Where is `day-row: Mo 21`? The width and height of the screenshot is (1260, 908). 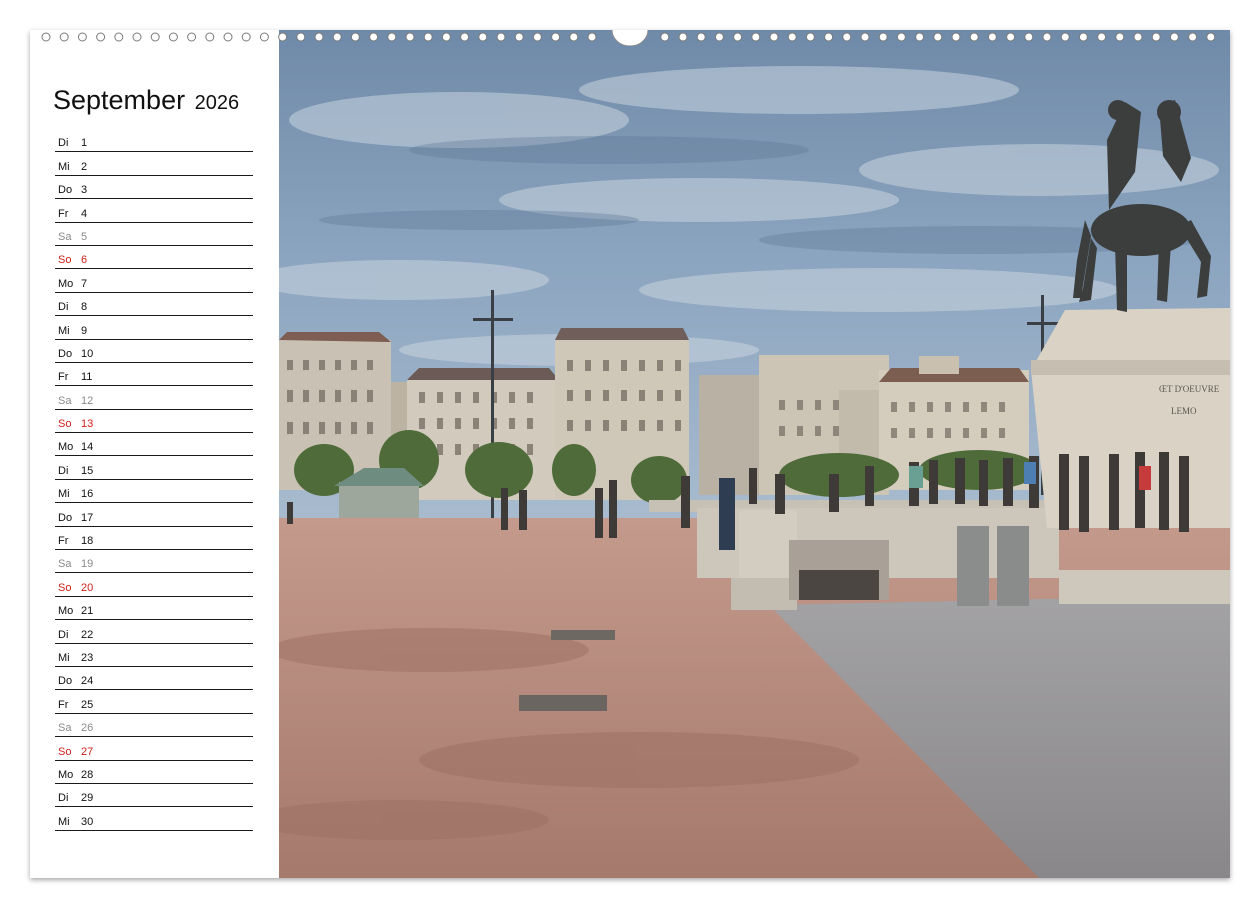 day-row: Mo 21 is located at coordinates (154, 609).